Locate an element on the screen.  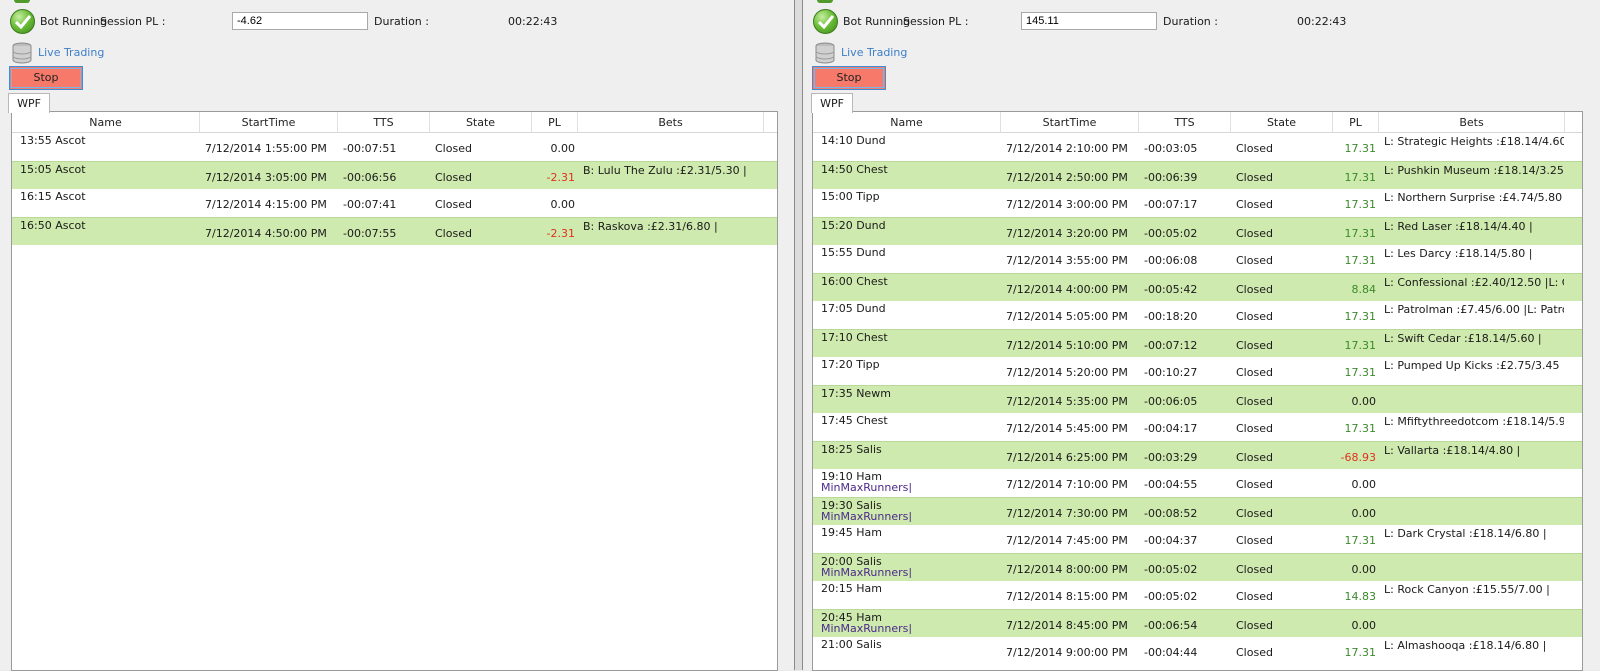
market-name: 15:05 Ascot is located at coordinates (53, 169).